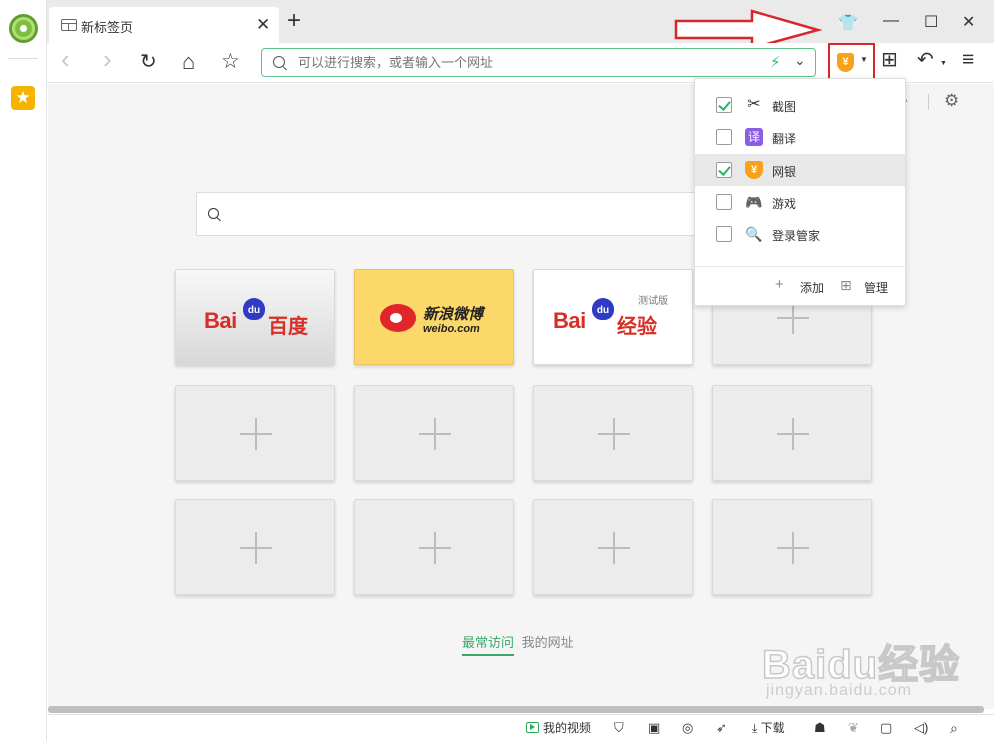 This screenshot has height=741, width=994. Describe the element at coordinates (288, 327) in the screenshot. I see `baidu-logo-text: 百度` at that location.